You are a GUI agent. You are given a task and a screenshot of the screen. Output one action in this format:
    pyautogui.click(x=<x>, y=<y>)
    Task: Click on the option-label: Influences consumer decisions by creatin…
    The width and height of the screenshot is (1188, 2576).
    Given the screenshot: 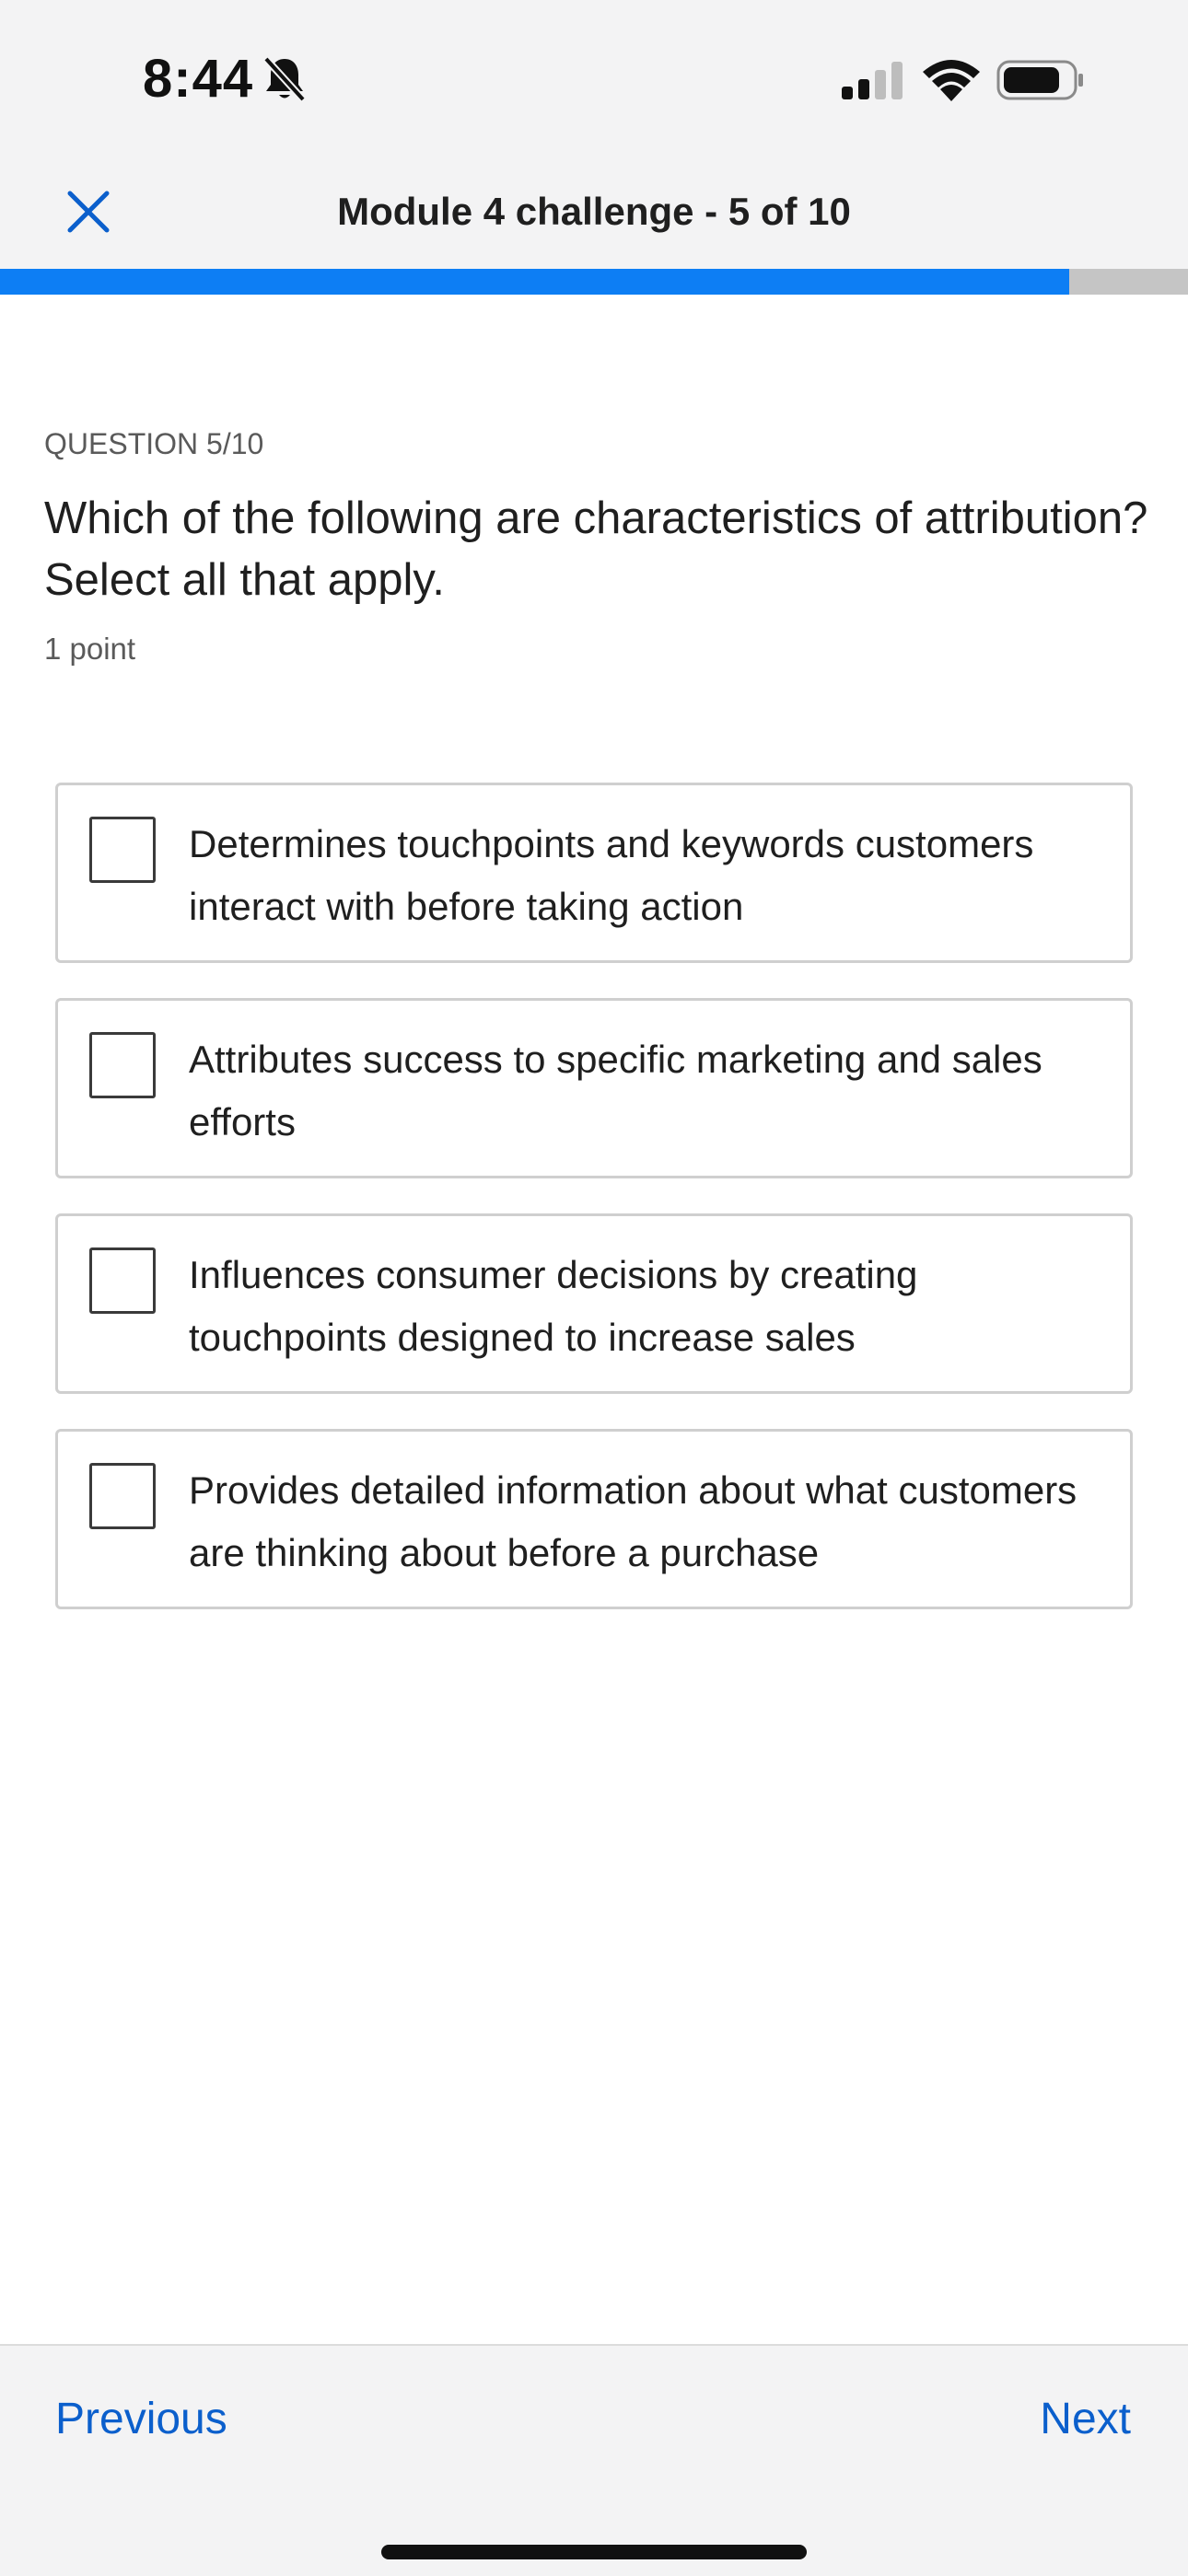 What is the action you would take?
    pyautogui.click(x=553, y=1306)
    